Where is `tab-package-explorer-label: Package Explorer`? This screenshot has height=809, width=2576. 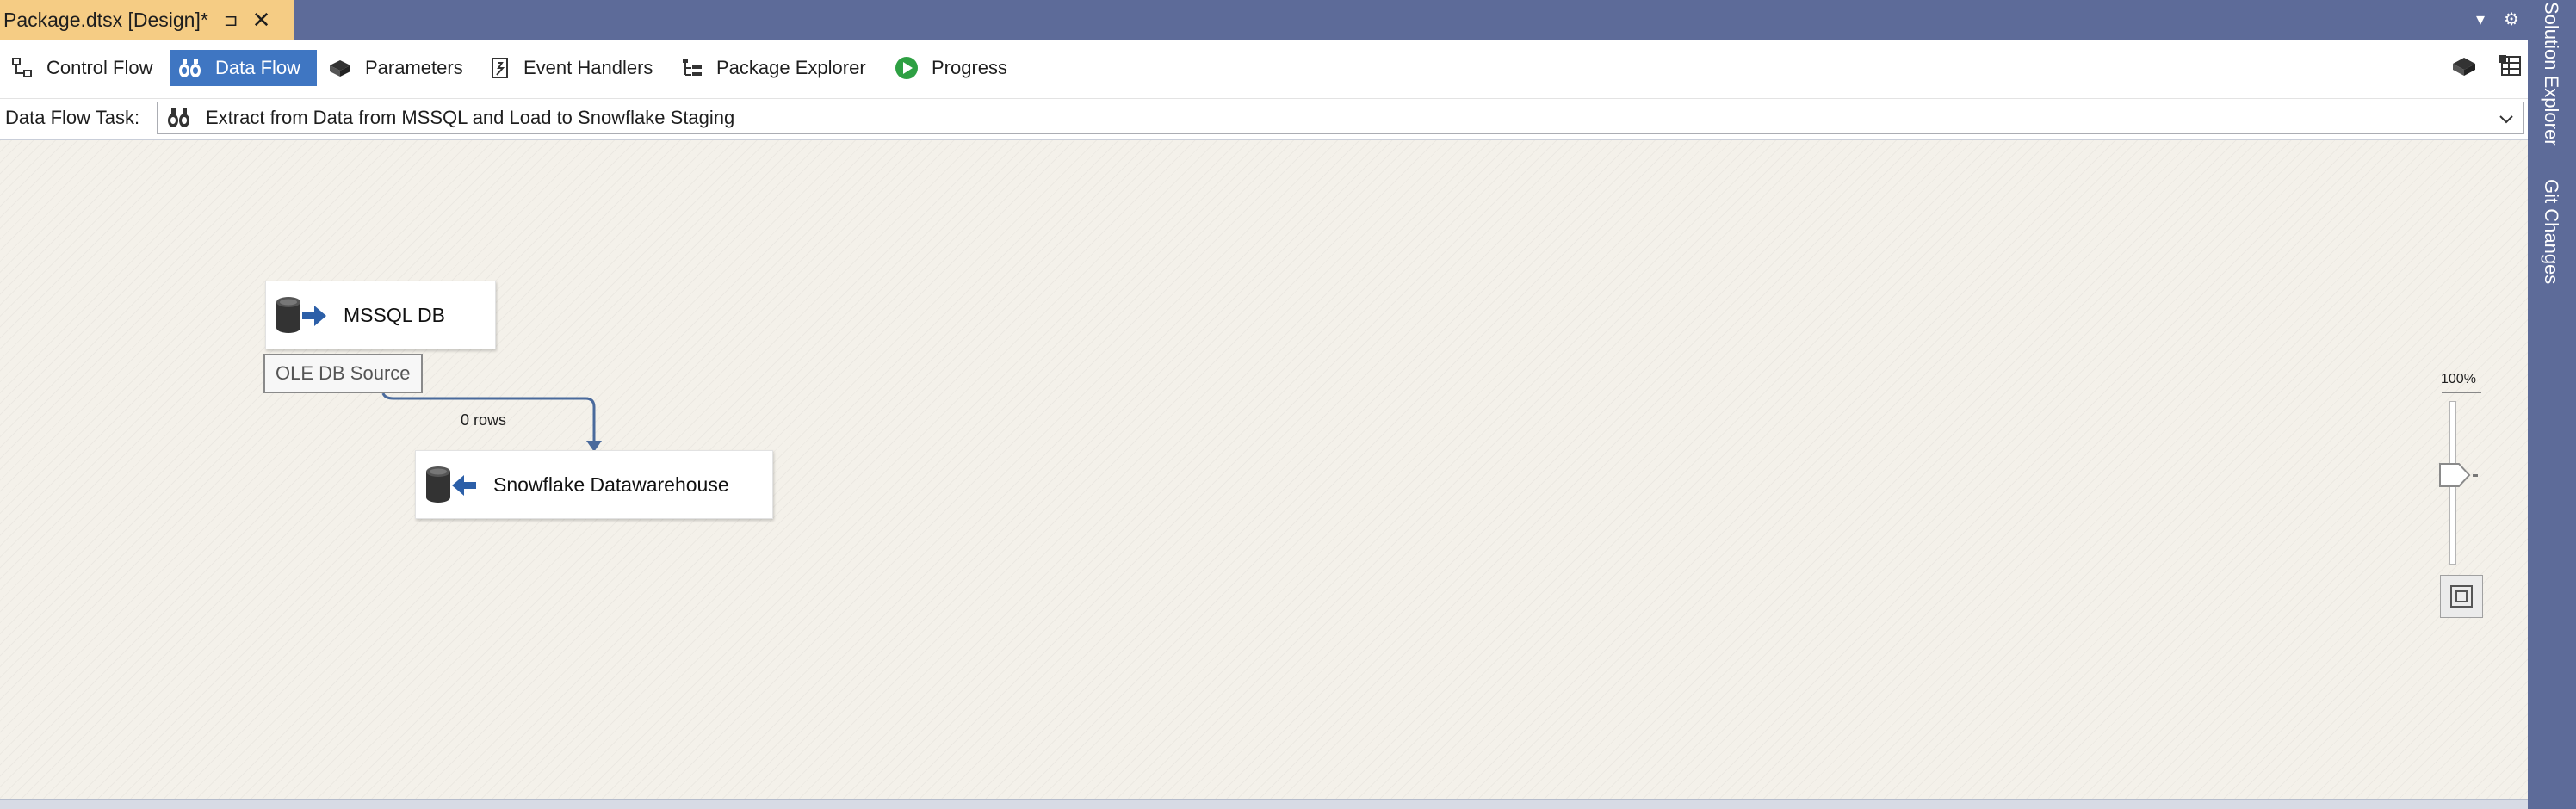
tab-package-explorer-label: Package Explorer is located at coordinates (791, 67).